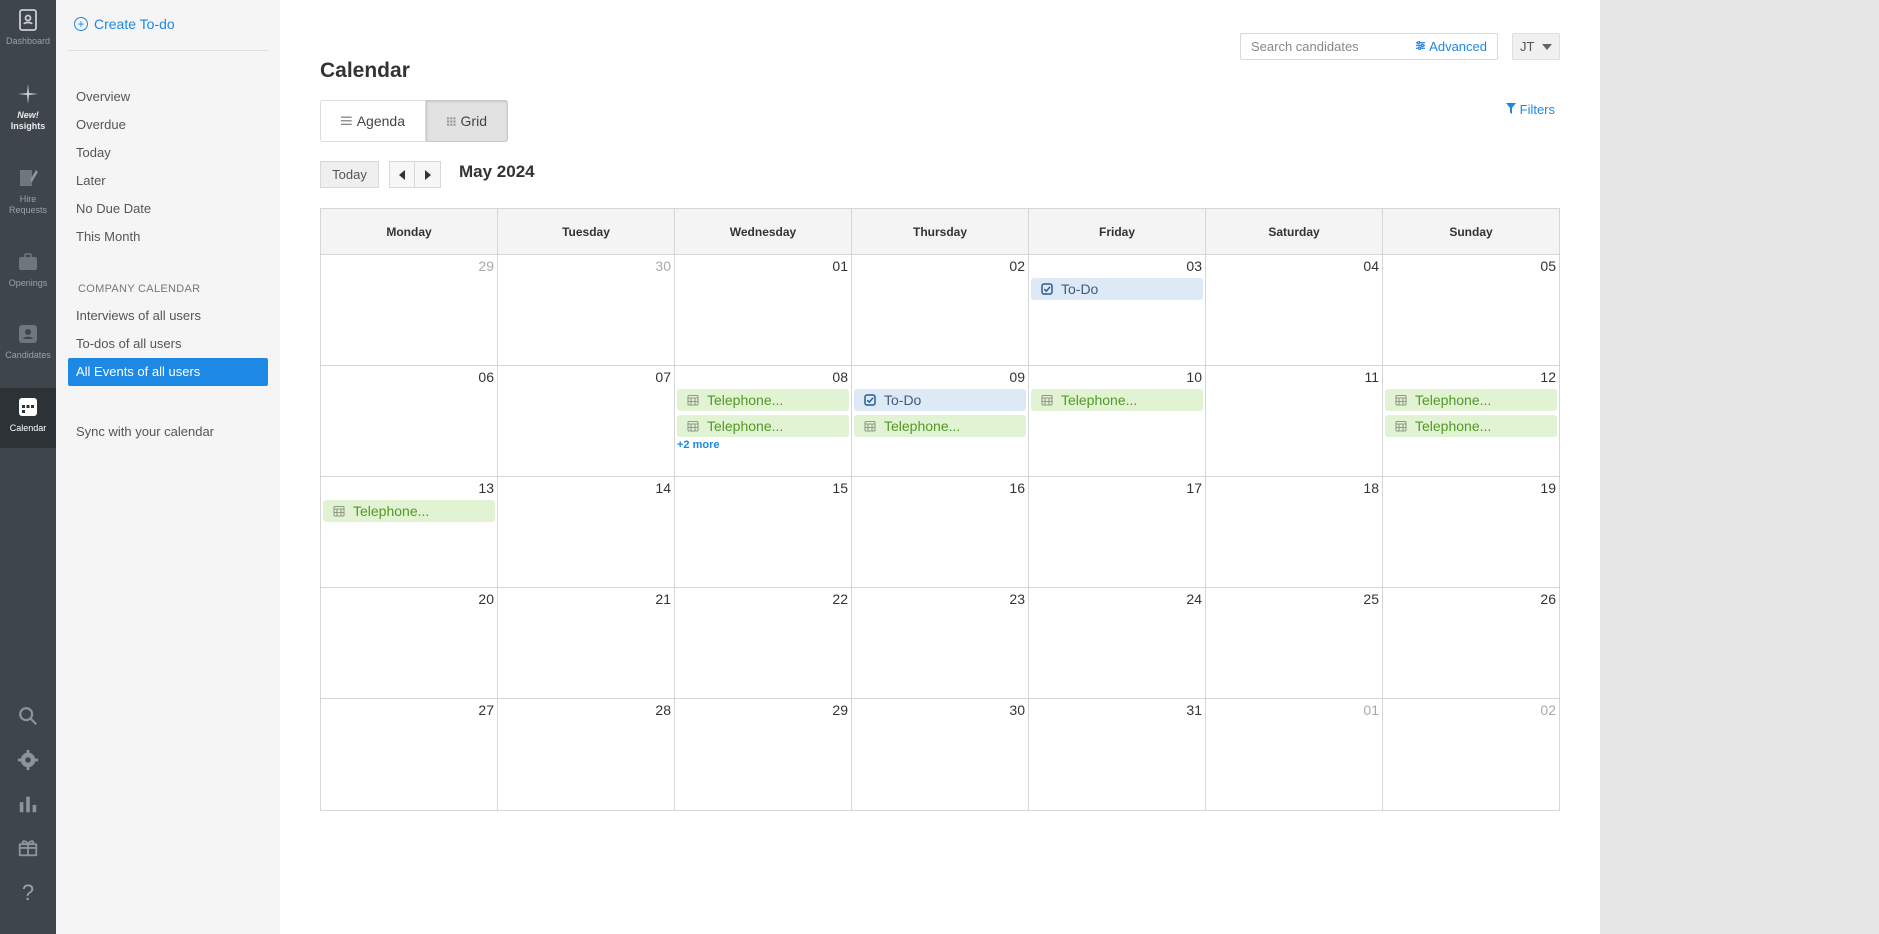  What do you see at coordinates (586, 532) in the screenshot?
I see `calendar-day-cell: 14` at bounding box center [586, 532].